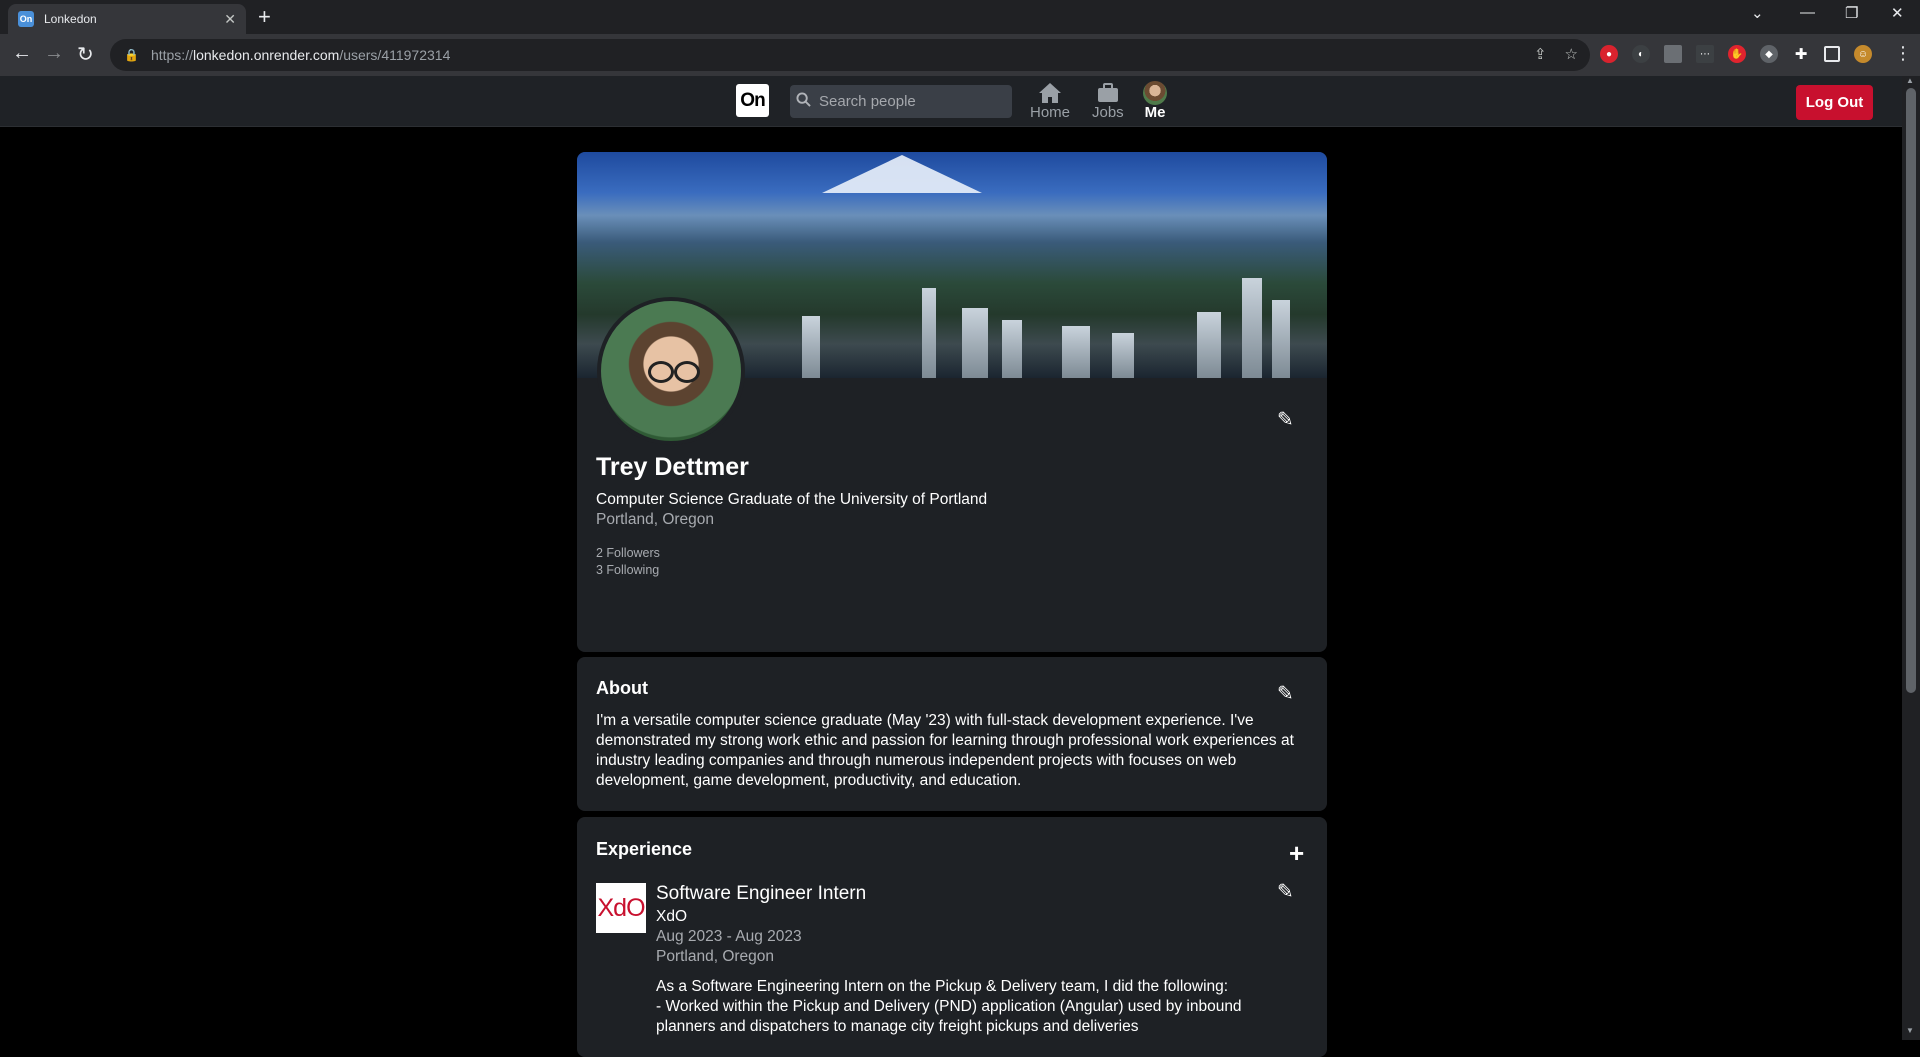  What do you see at coordinates (672, 467) in the screenshot?
I see `profile-name: Trey Dettmer` at bounding box center [672, 467].